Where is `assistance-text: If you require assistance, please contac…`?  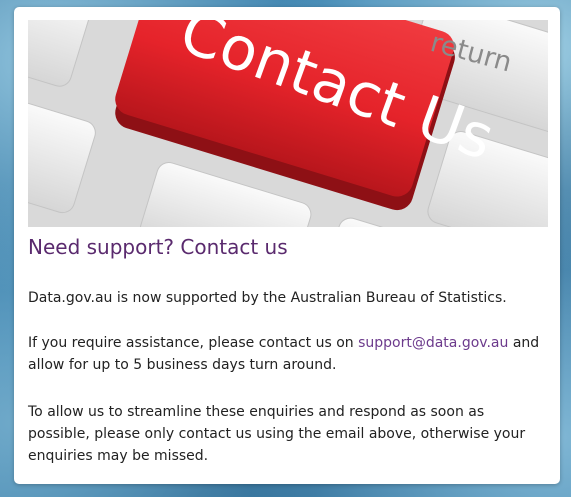 assistance-text: If you require assistance, please contac… is located at coordinates (288, 354).